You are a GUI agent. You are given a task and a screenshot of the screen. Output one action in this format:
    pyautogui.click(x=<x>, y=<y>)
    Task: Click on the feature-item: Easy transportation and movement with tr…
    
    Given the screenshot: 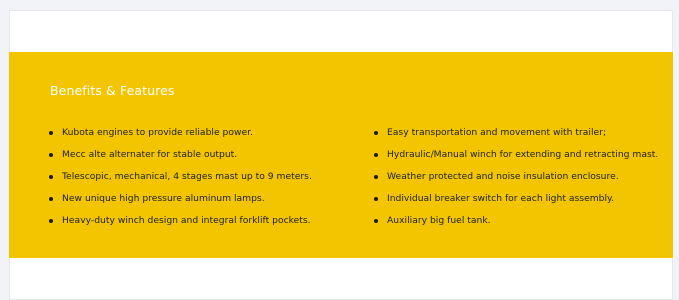 What is the action you would take?
    pyautogui.click(x=523, y=136)
    